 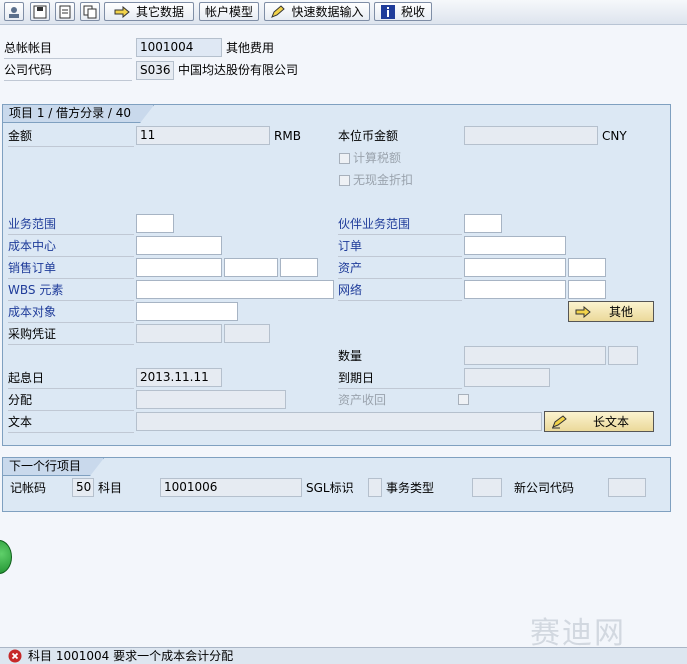 I want to click on asset-label: 资产, so click(x=400, y=268).